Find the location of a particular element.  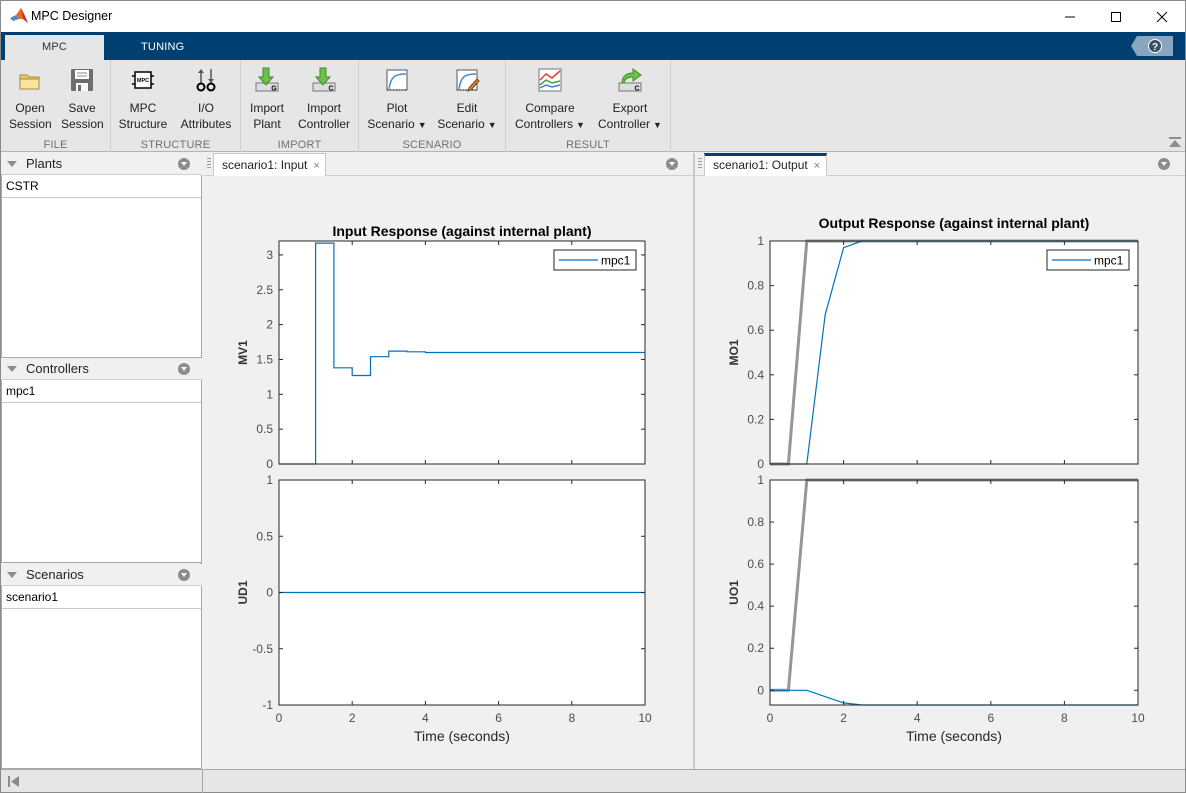

uo1-ytick-label: 0.6 is located at coordinates (755, 564).